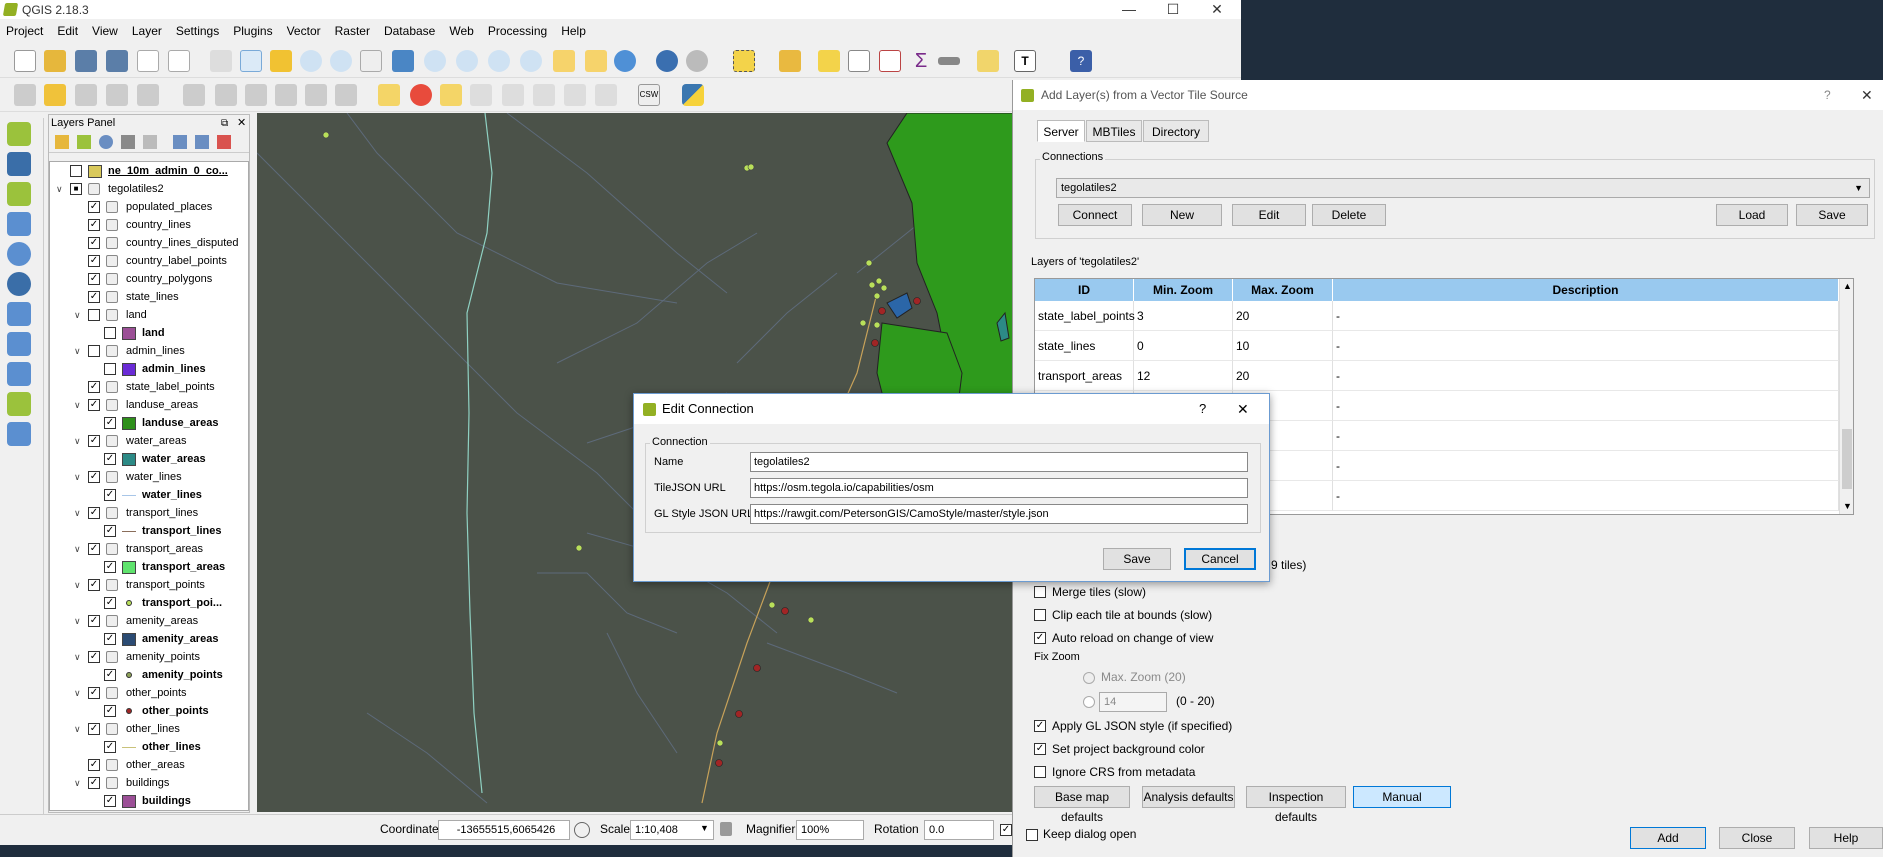 The image size is (1883, 857). Describe the element at coordinates (467, 61) in the screenshot. I see `zoom-layer-icon` at that location.